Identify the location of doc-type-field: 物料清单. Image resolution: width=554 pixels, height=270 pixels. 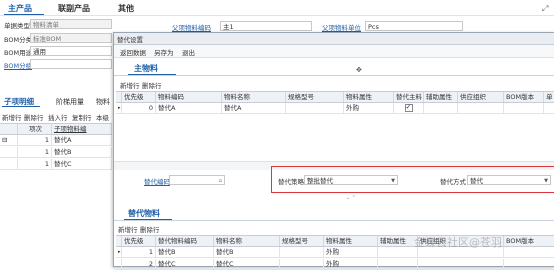
(71, 24).